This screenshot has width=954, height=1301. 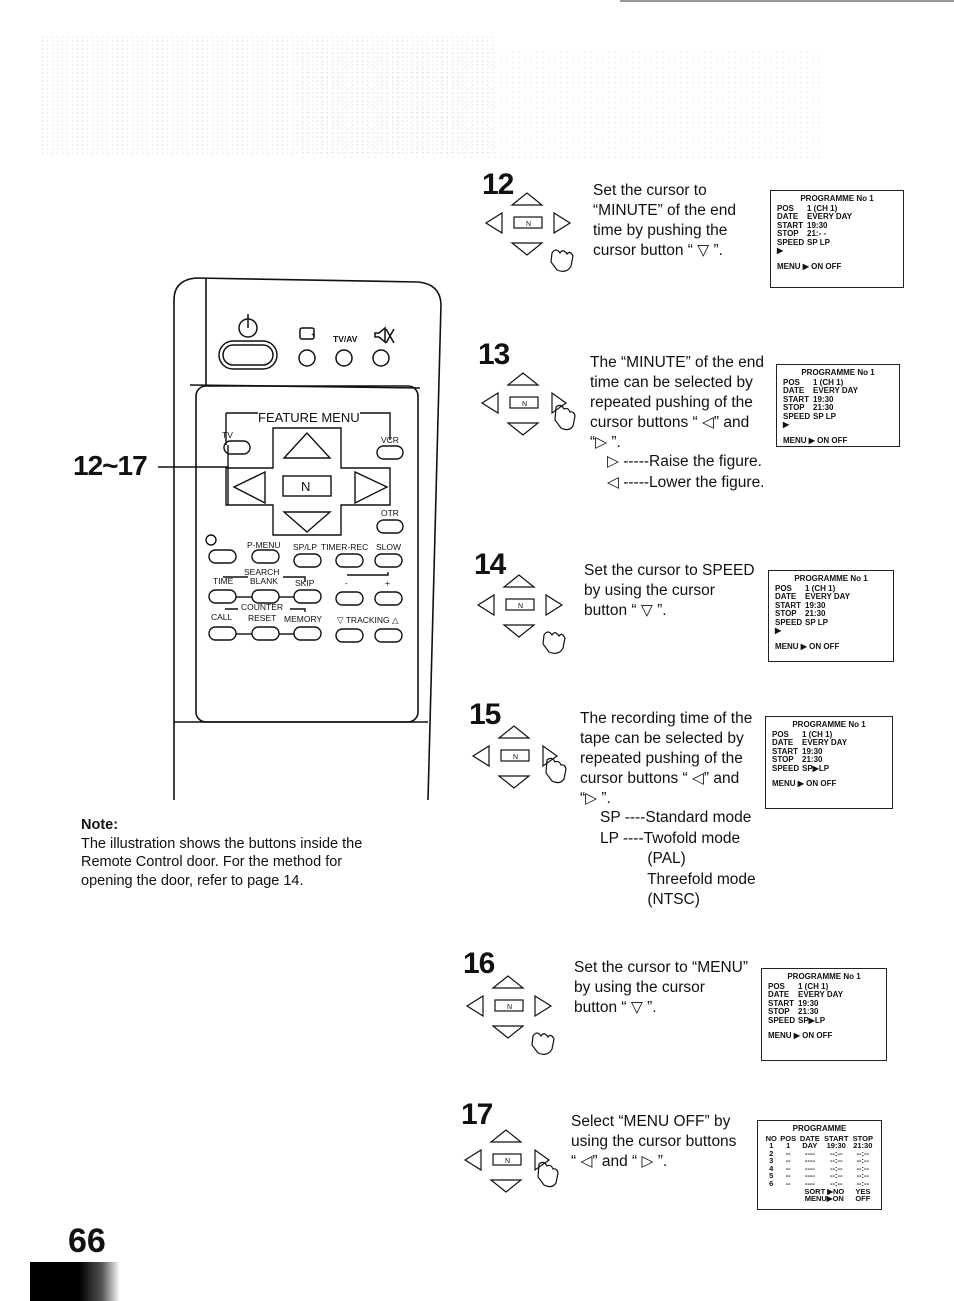 What do you see at coordinates (661, 758) in the screenshot?
I see `instruction-line: repeated pushing of the` at bounding box center [661, 758].